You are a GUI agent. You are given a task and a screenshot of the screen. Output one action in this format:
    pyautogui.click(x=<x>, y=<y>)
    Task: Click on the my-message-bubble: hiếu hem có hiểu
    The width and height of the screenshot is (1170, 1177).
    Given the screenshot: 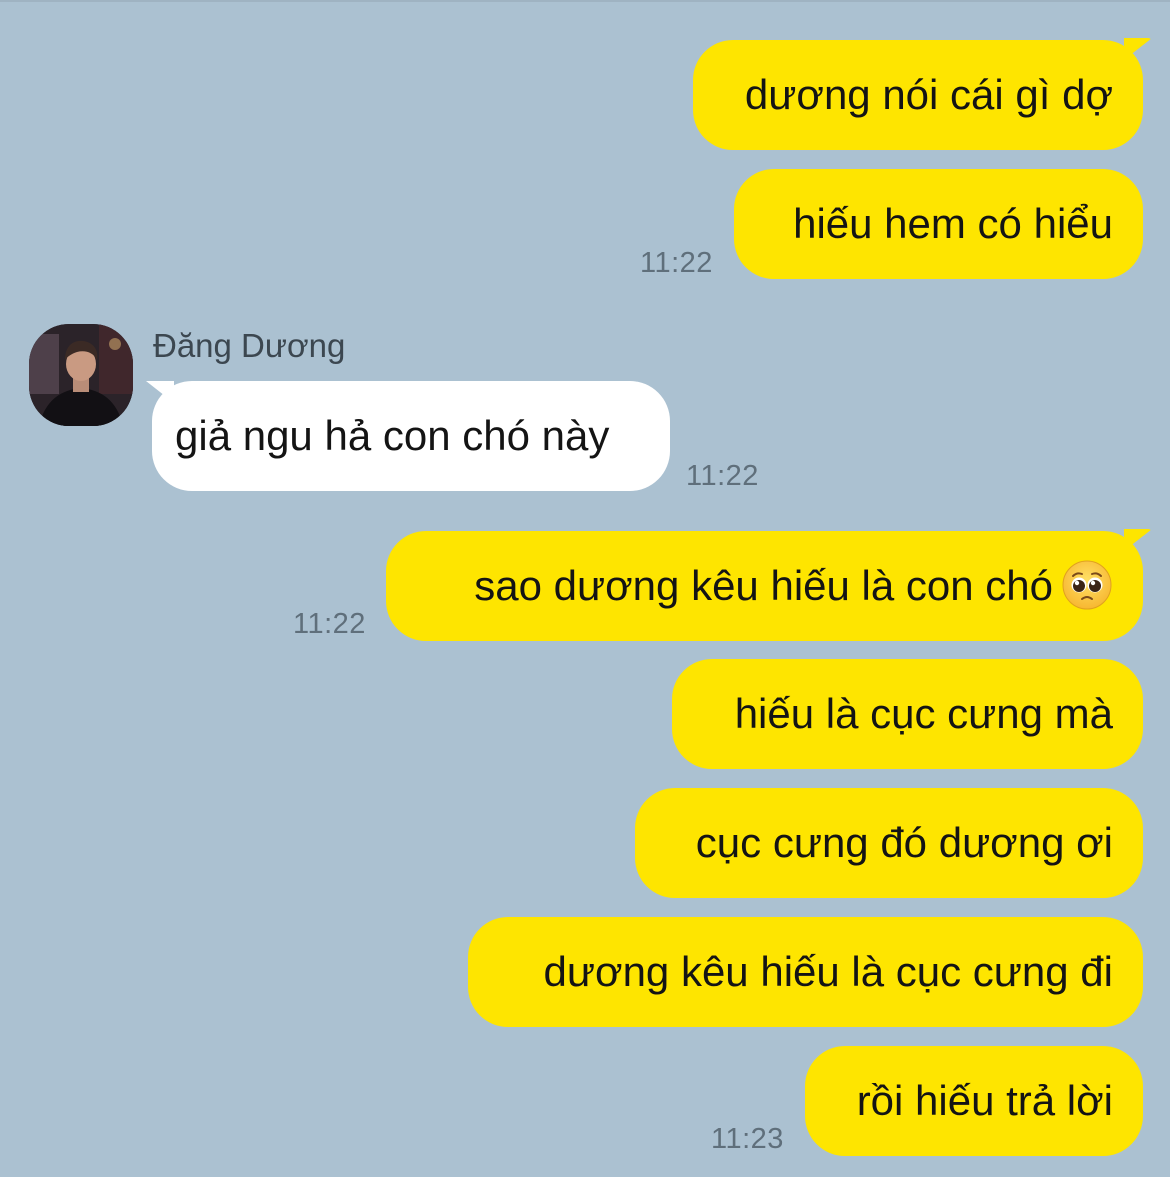 What is the action you would take?
    pyautogui.click(x=938, y=224)
    